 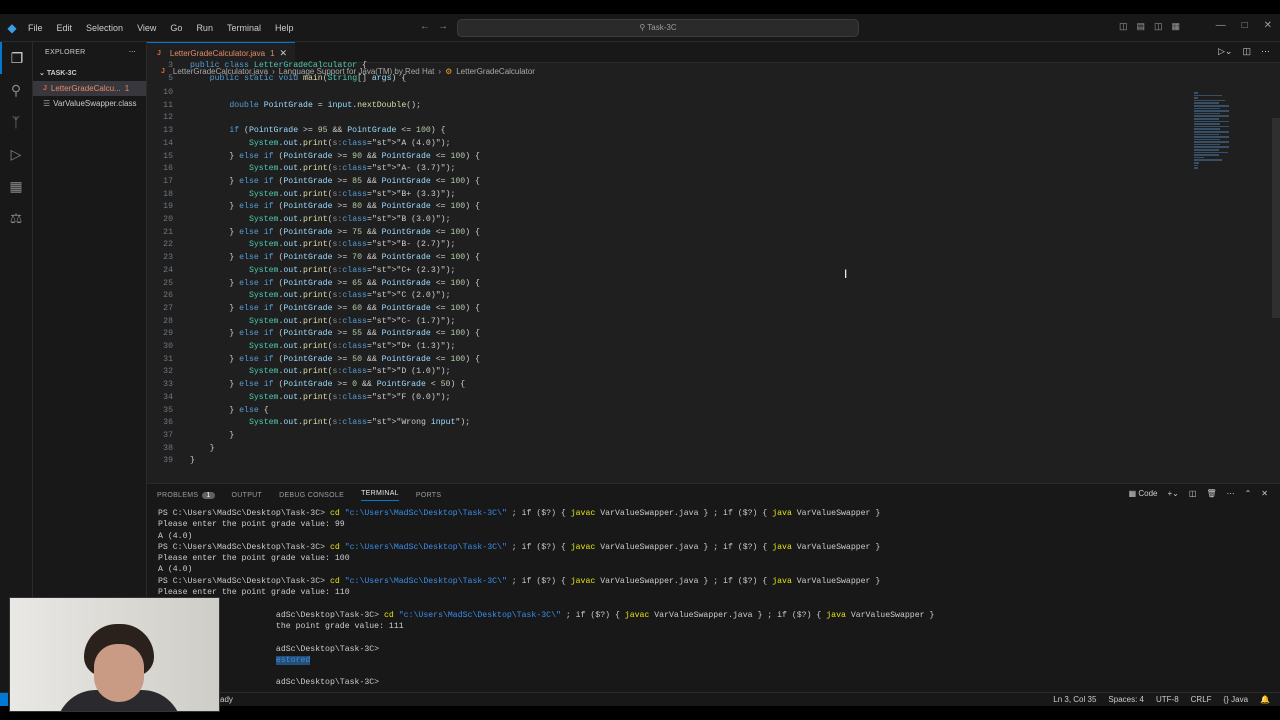 What do you see at coordinates (1246, 51) in the screenshot?
I see `split-editor-icon: ◫` at bounding box center [1246, 51].